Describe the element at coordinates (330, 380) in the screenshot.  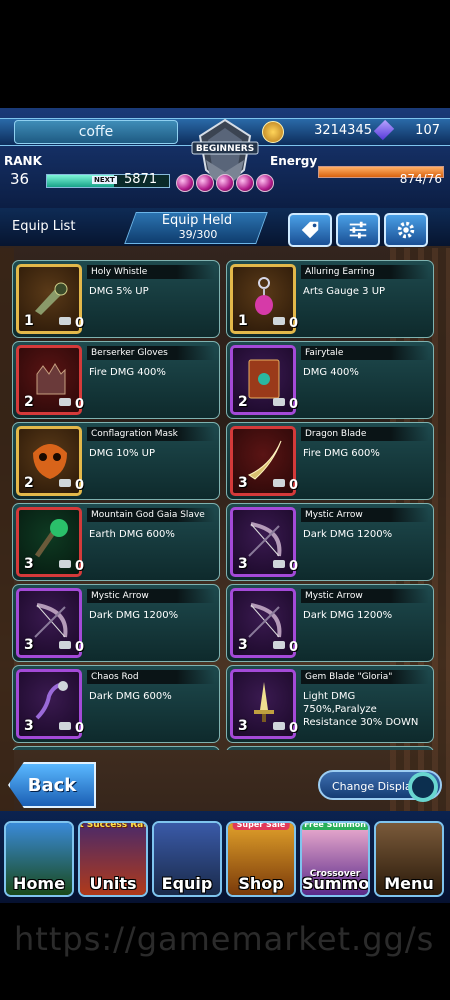
I see `equip-card: 2 0 Fairytale DMG 400%` at that location.